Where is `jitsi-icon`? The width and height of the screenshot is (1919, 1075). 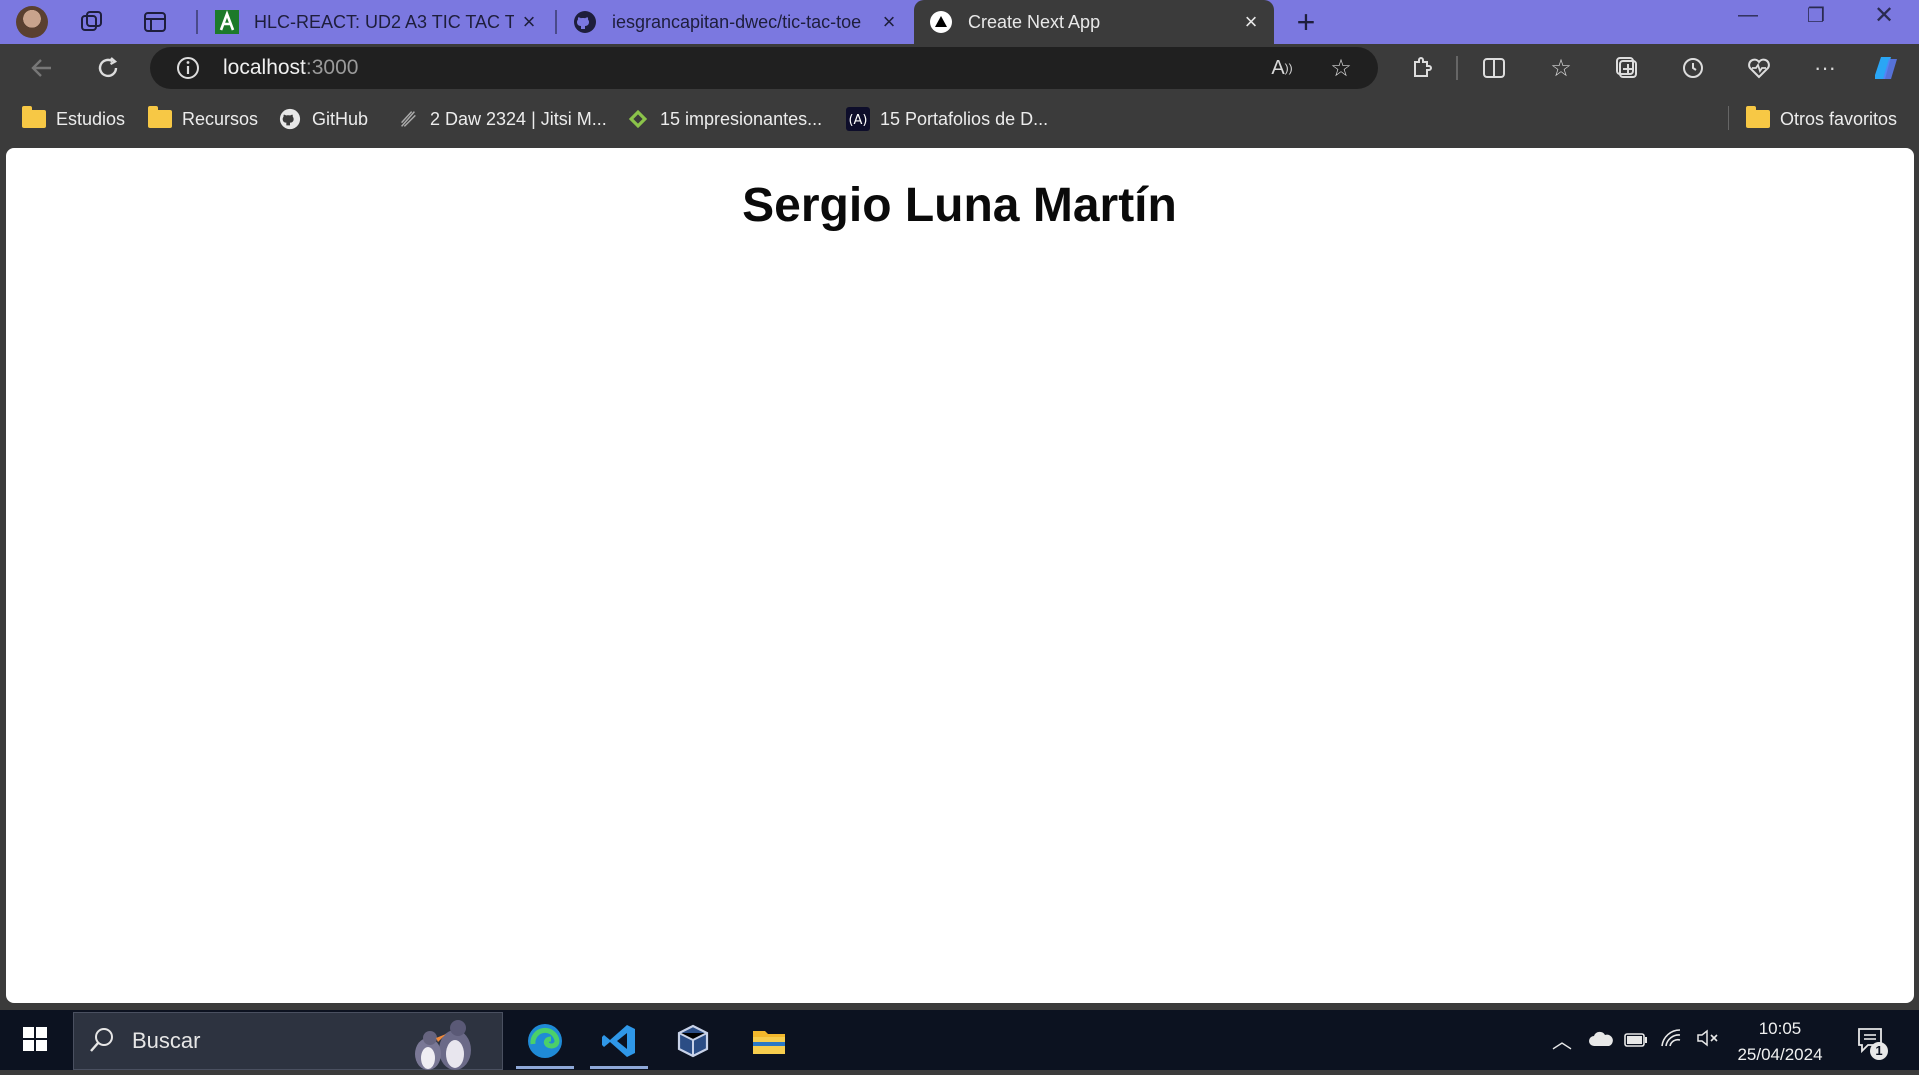
jitsi-icon is located at coordinates (408, 119).